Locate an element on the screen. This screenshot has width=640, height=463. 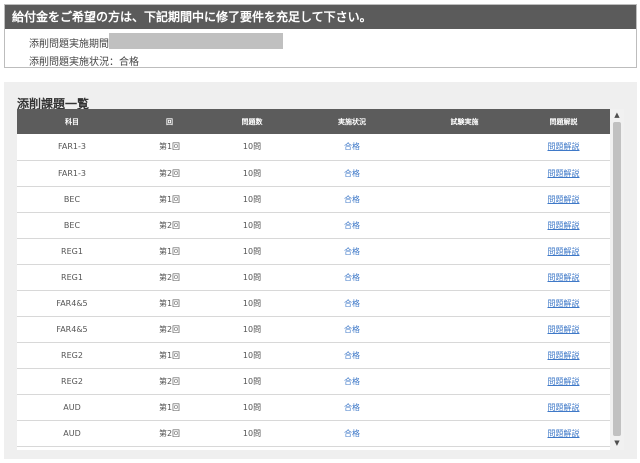
notice-heading: 給付金をご希望の方は、下記期間中に修了要件を充足して下さい。 is located at coordinates (320, 17).